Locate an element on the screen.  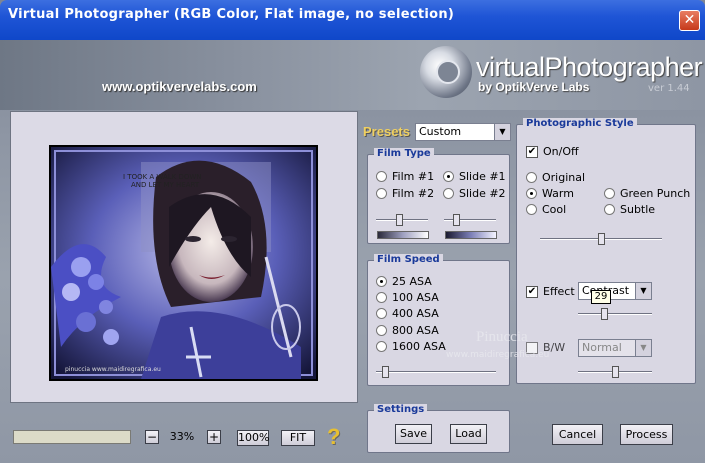
effect-value-tooltip: 29 is located at coordinates (601, 297).